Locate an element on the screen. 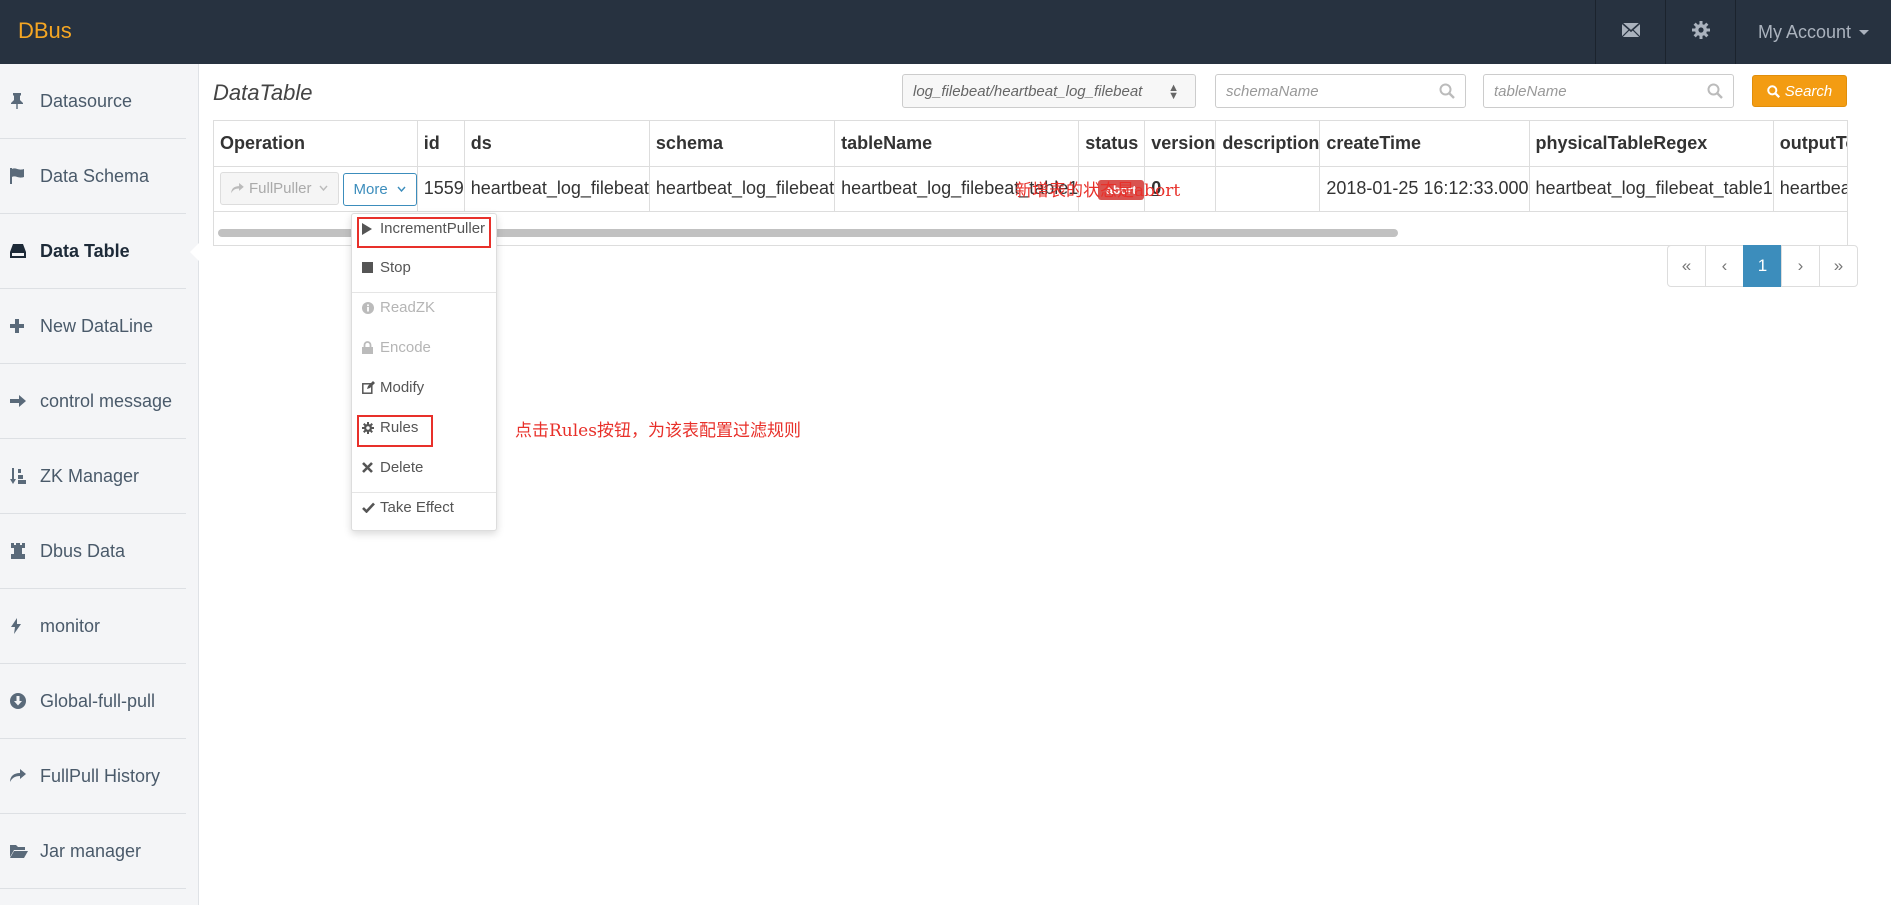 The image size is (1891, 905). tower-icon is located at coordinates (25, 551).